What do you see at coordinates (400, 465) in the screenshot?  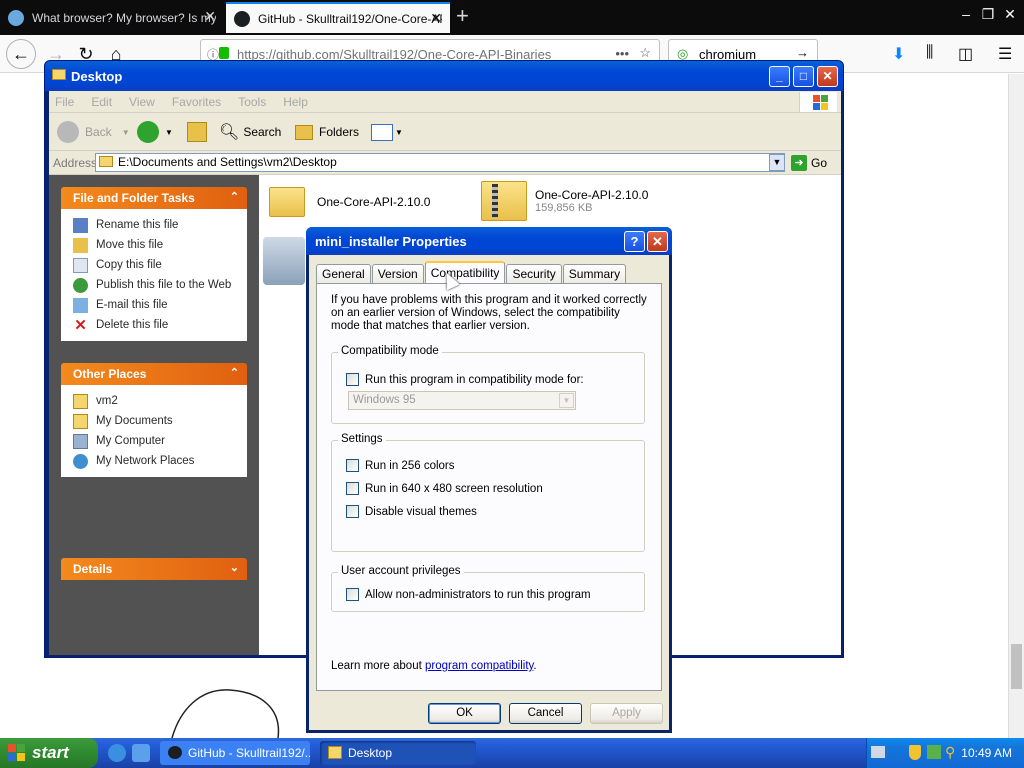 I see `setting-256-colors-checkbox: Run in 256 colors` at bounding box center [400, 465].